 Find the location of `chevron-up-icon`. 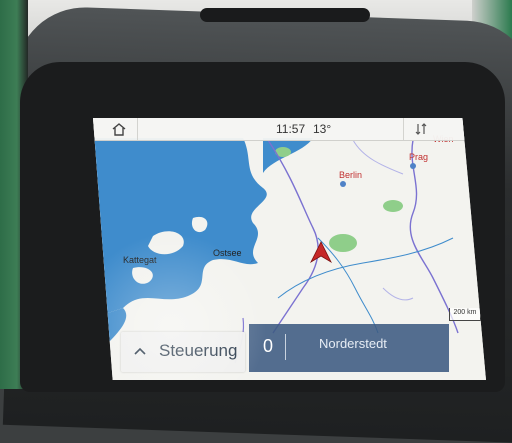

chevron-up-icon is located at coordinates (140, 351).